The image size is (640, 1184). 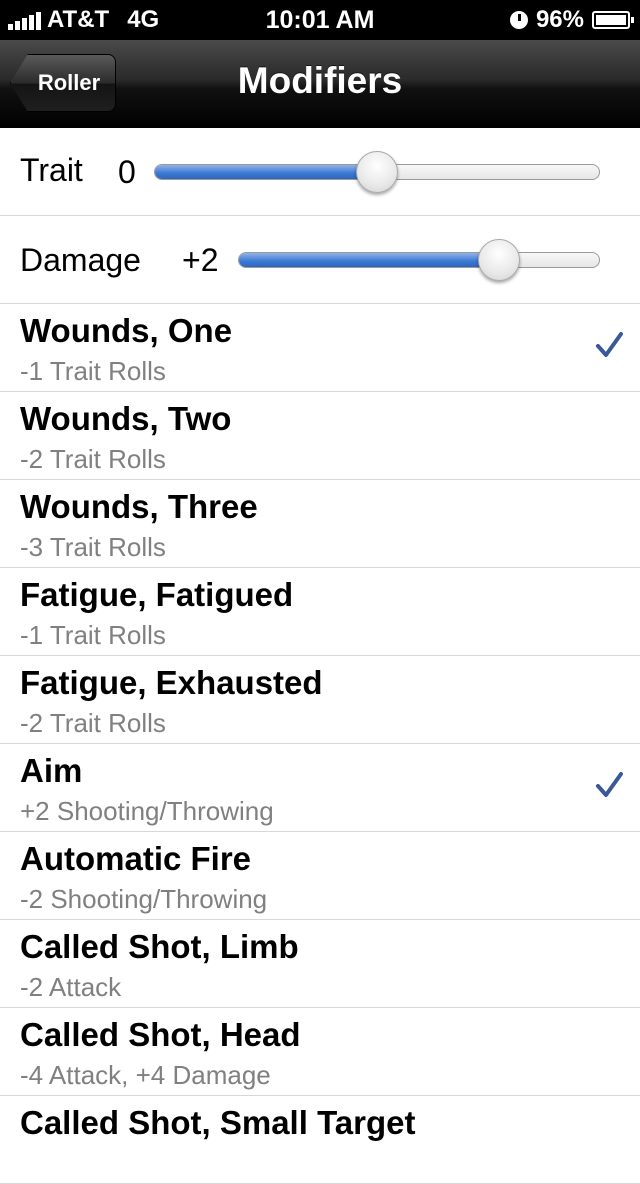 What do you see at coordinates (559, 19) in the screenshot?
I see `battery-percent: 96%` at bounding box center [559, 19].